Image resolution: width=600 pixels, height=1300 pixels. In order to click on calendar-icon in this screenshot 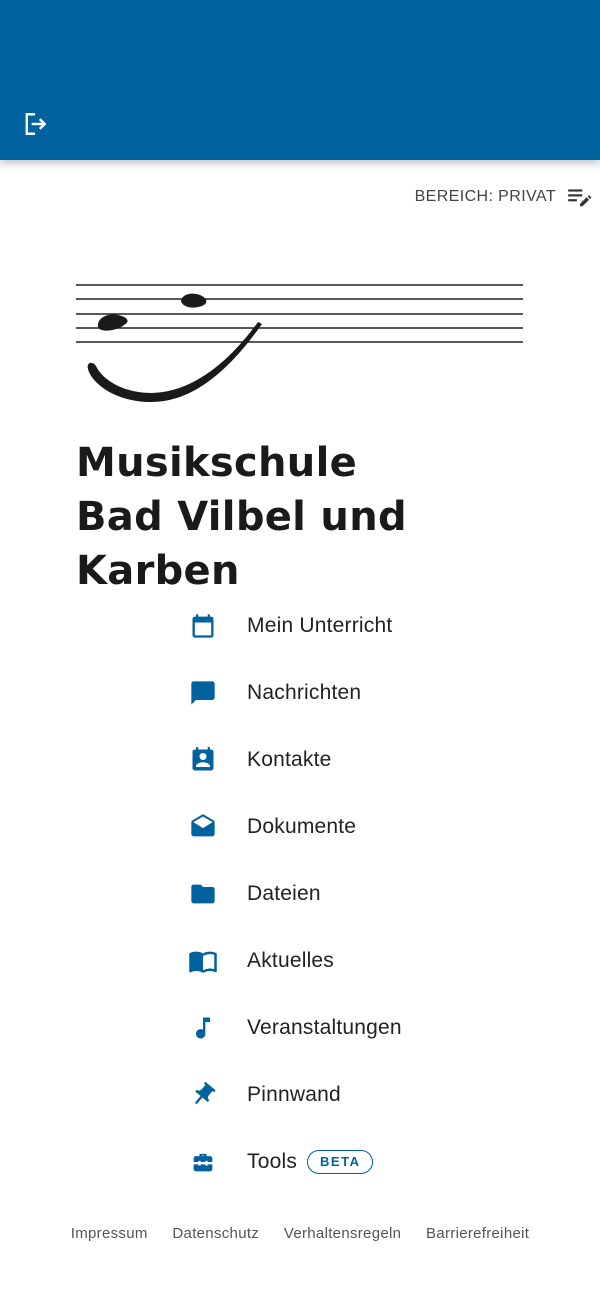, I will do `click(203, 625)`.